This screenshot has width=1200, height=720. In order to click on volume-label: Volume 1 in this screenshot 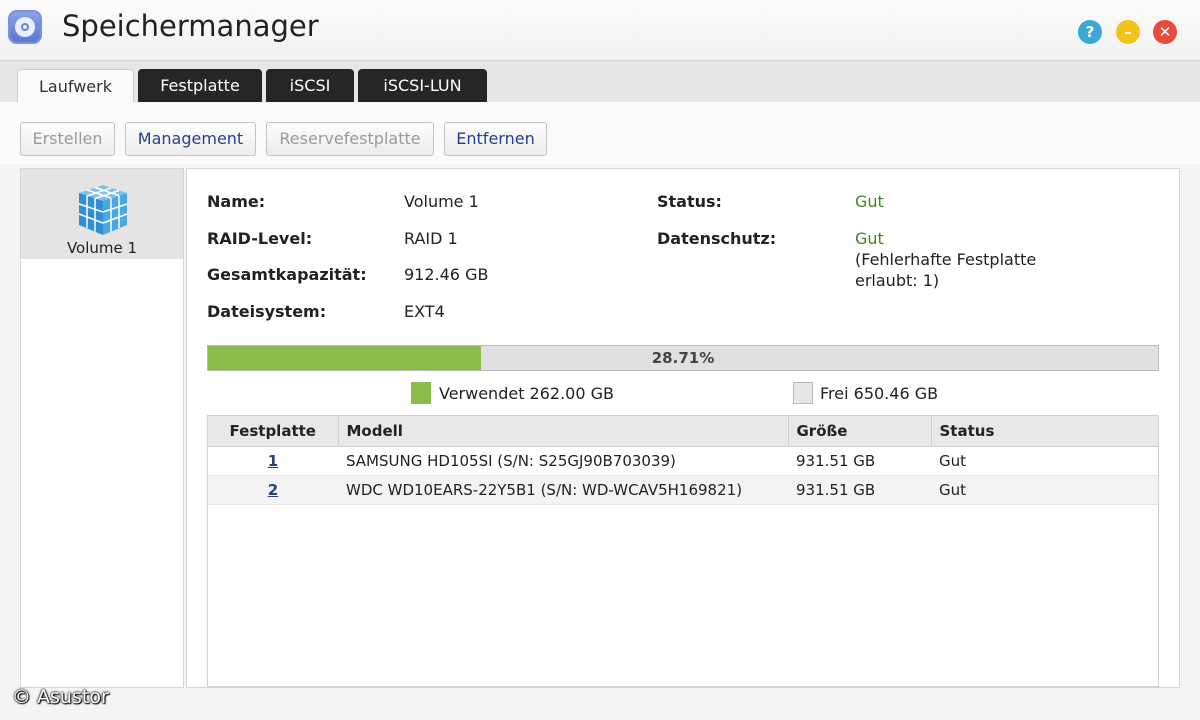, I will do `click(102, 248)`.